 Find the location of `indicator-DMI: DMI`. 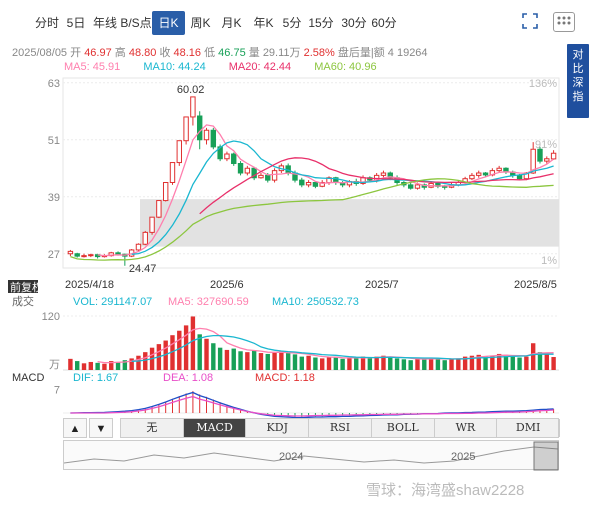

indicator-DMI: DMI is located at coordinates (528, 428).